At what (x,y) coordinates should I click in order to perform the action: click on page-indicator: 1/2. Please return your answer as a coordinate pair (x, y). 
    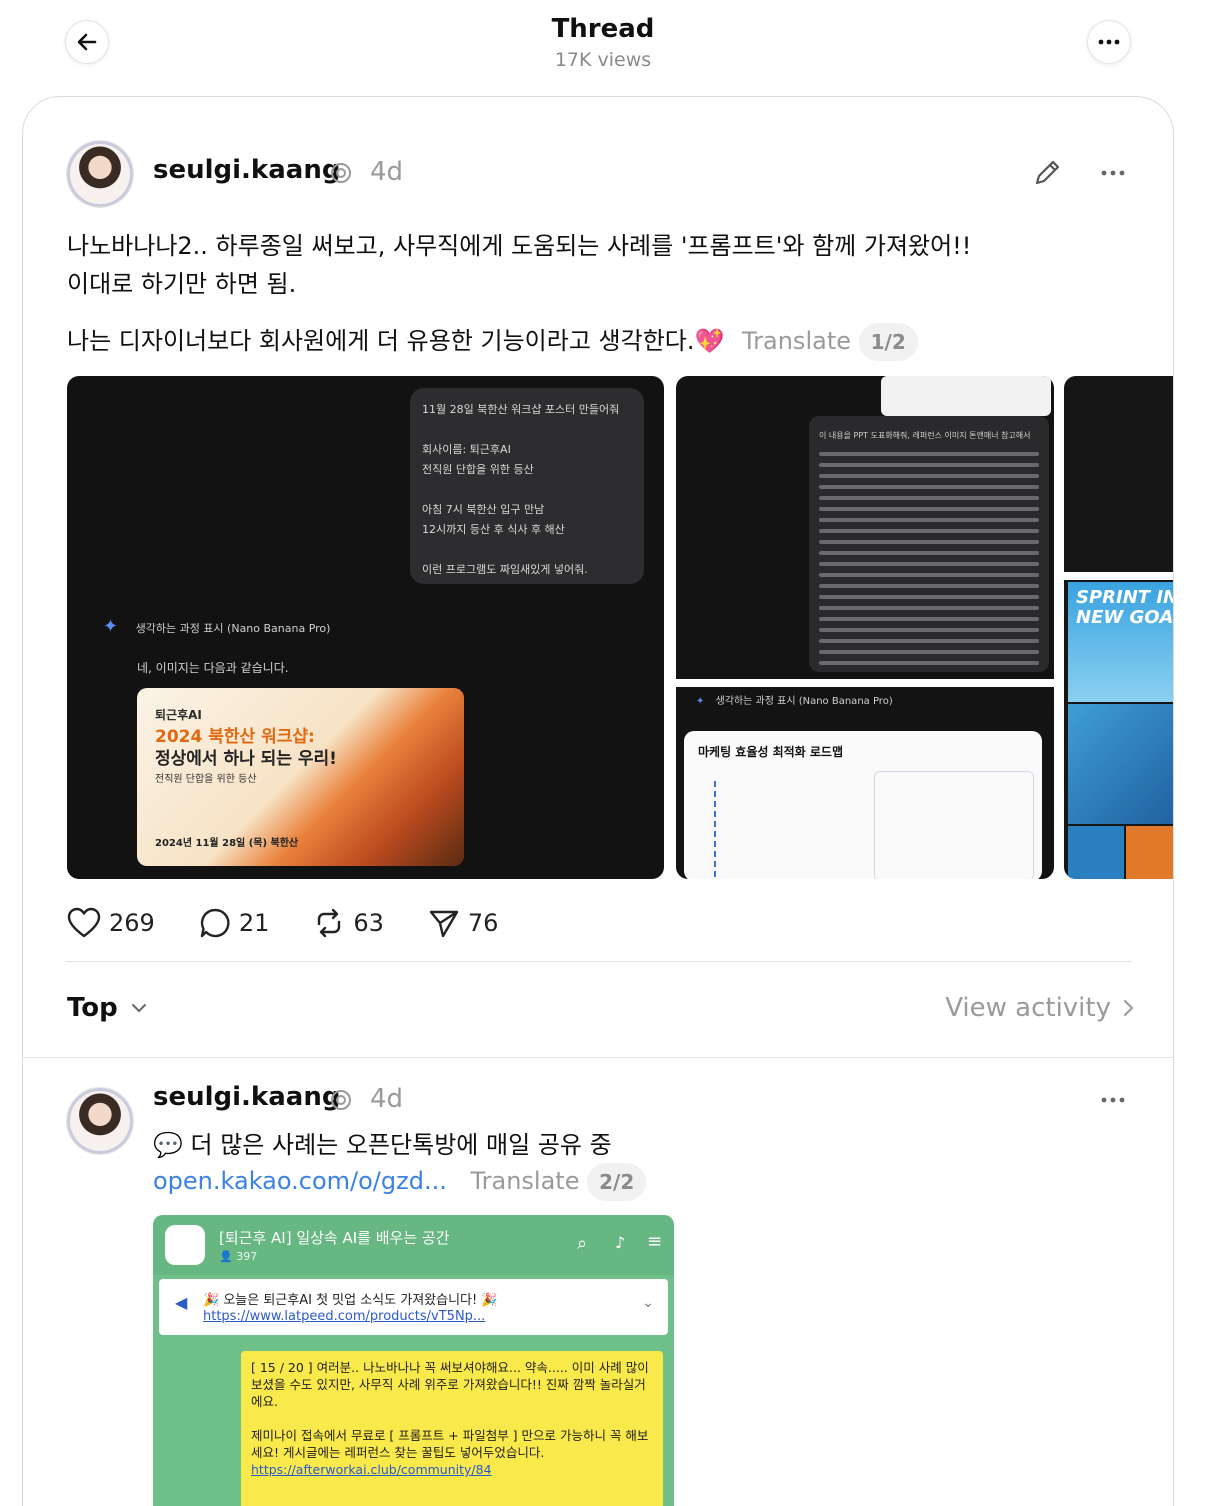
    Looking at the image, I should click on (888, 342).